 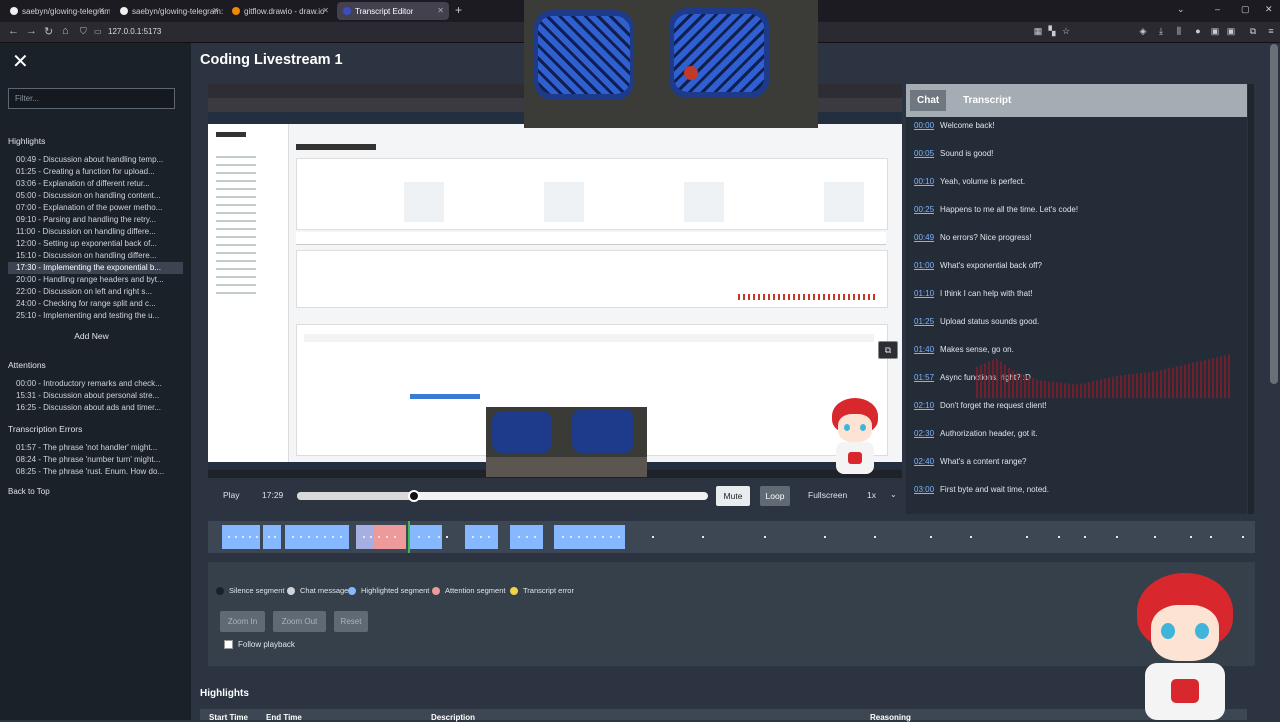 I want to click on extension-icon: ▦, so click(x=1038, y=31).